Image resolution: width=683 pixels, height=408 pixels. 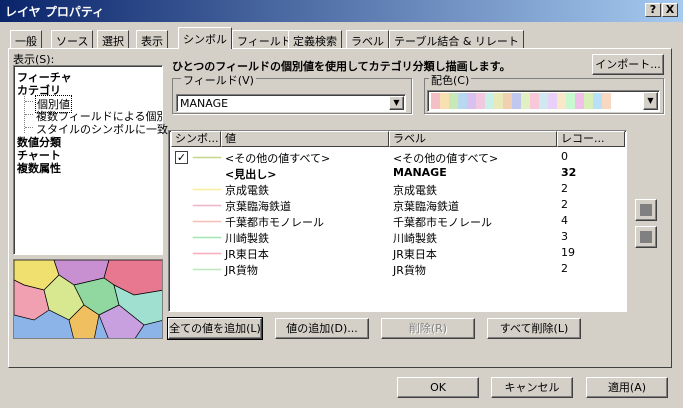 I want to click on row-value: 千葉都市モノレール, so click(x=274, y=222).